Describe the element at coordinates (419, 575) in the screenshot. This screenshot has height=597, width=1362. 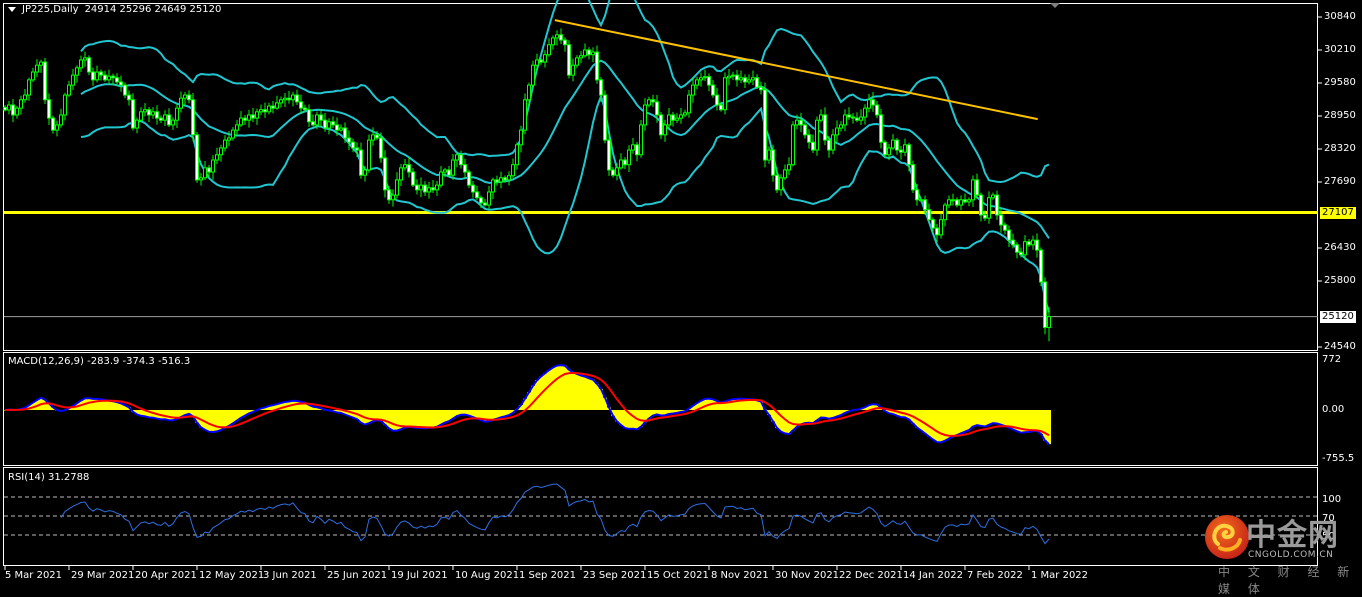
I see `date-tick-label: 19 Jul 2021` at that location.